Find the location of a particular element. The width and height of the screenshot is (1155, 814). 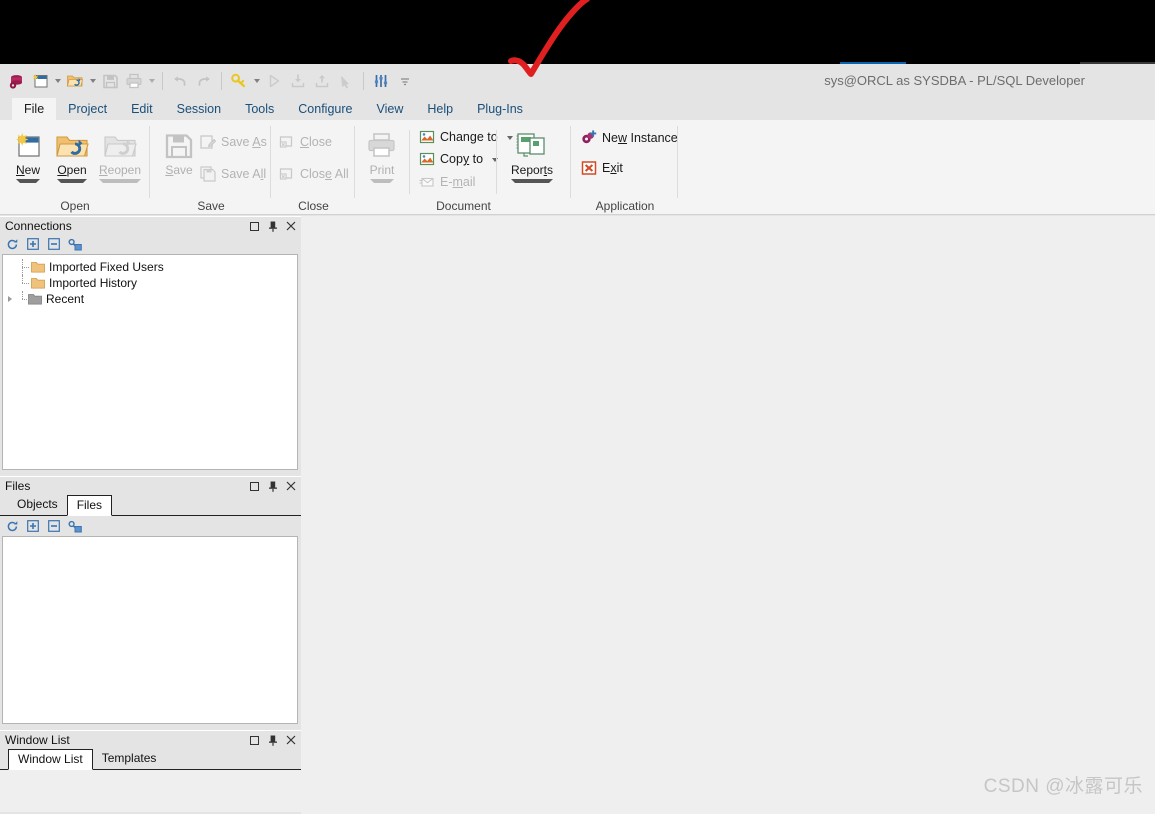

tab-templates: Templates is located at coordinates (129, 759).